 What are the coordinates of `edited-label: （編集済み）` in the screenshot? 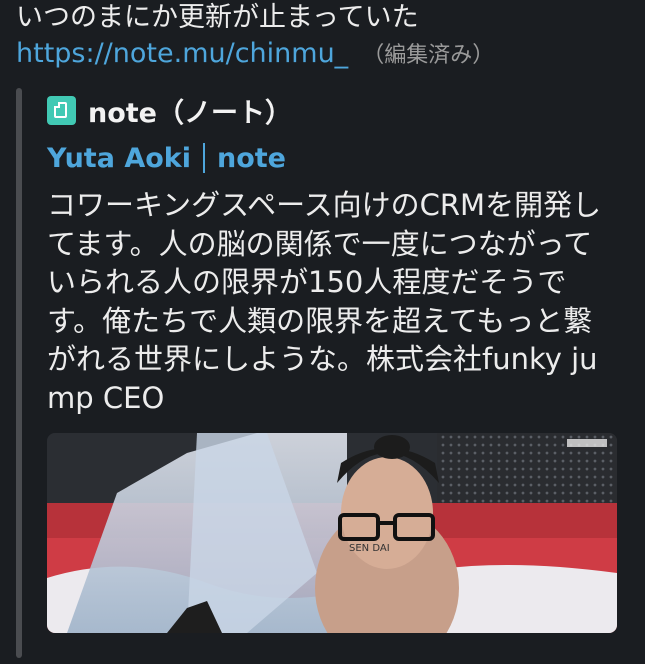 It's located at (428, 55).